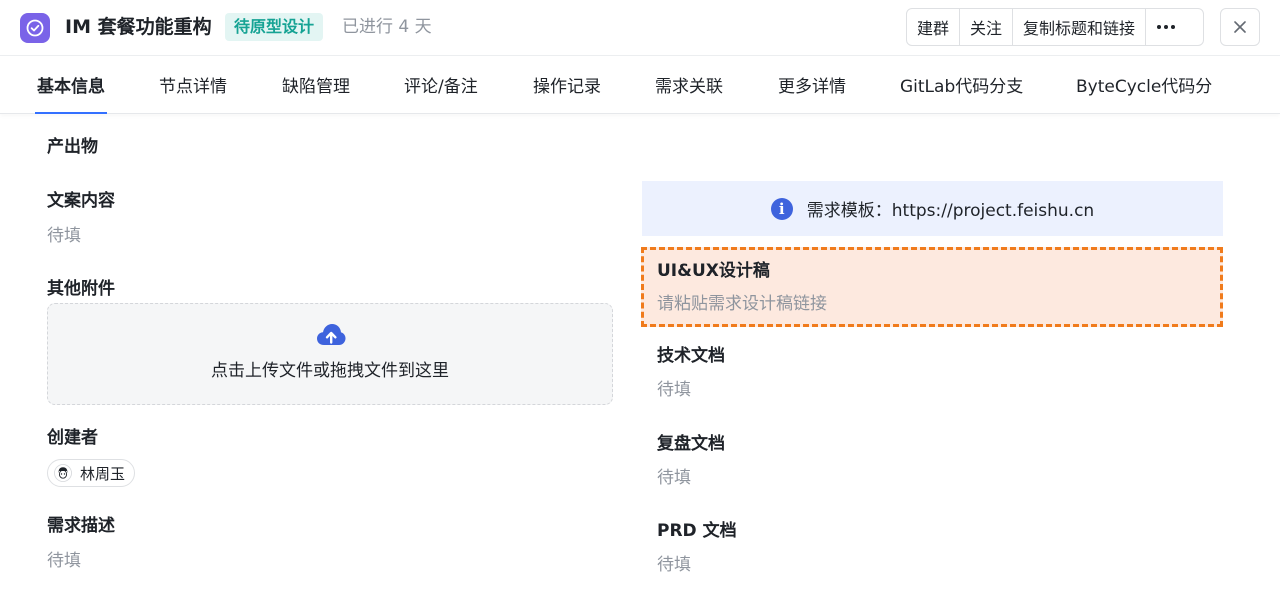 This screenshot has height=613, width=1280. I want to click on more-horizontal-icon, so click(1166, 27).